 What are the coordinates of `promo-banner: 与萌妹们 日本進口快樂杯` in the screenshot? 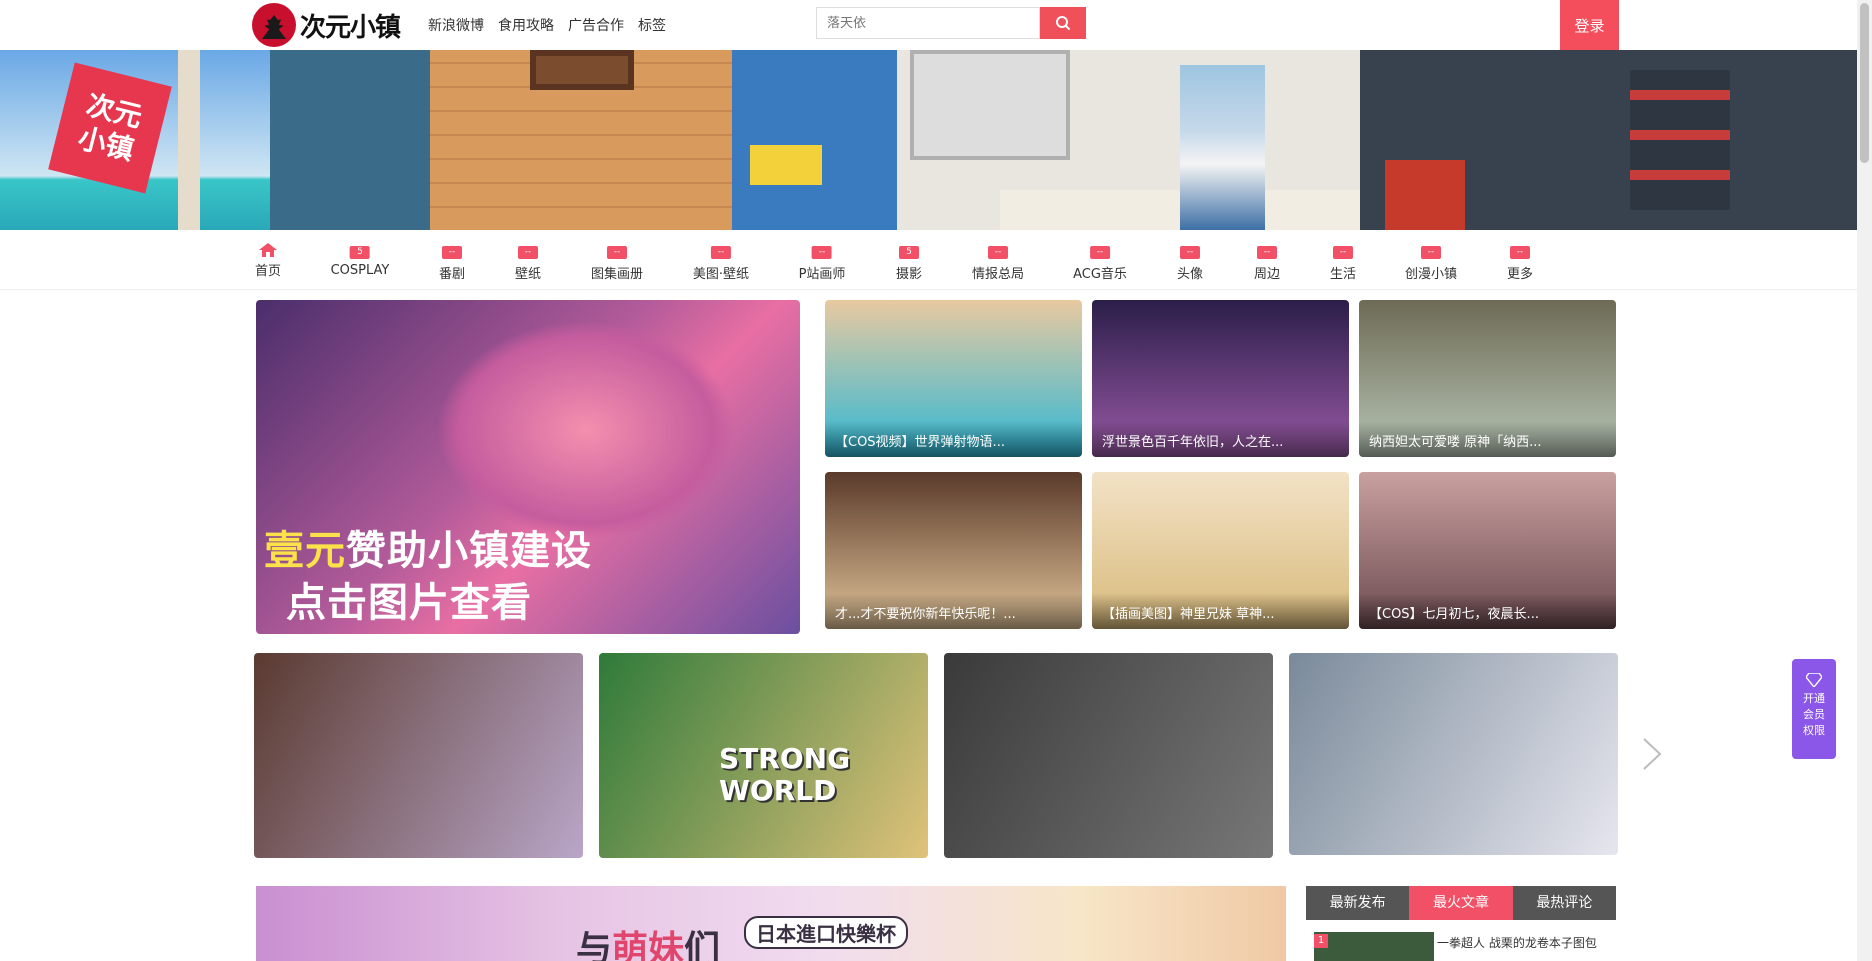 It's located at (771, 923).